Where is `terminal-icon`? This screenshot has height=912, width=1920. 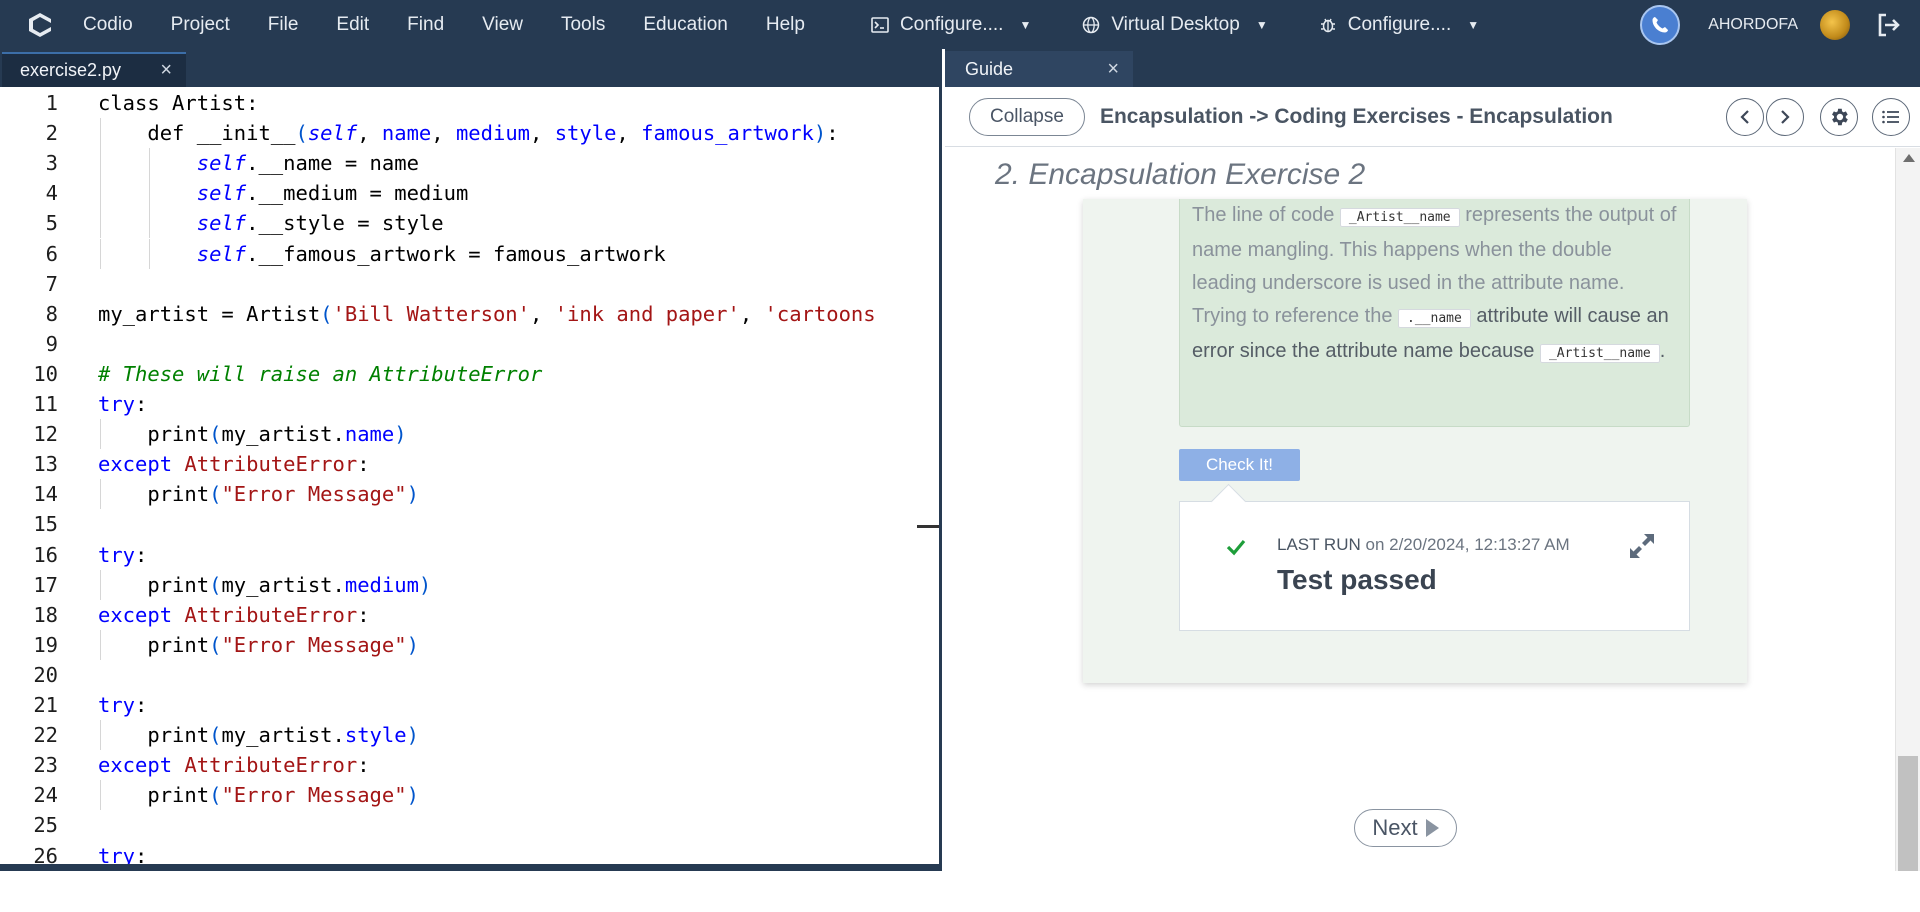
terminal-icon is located at coordinates (880, 25).